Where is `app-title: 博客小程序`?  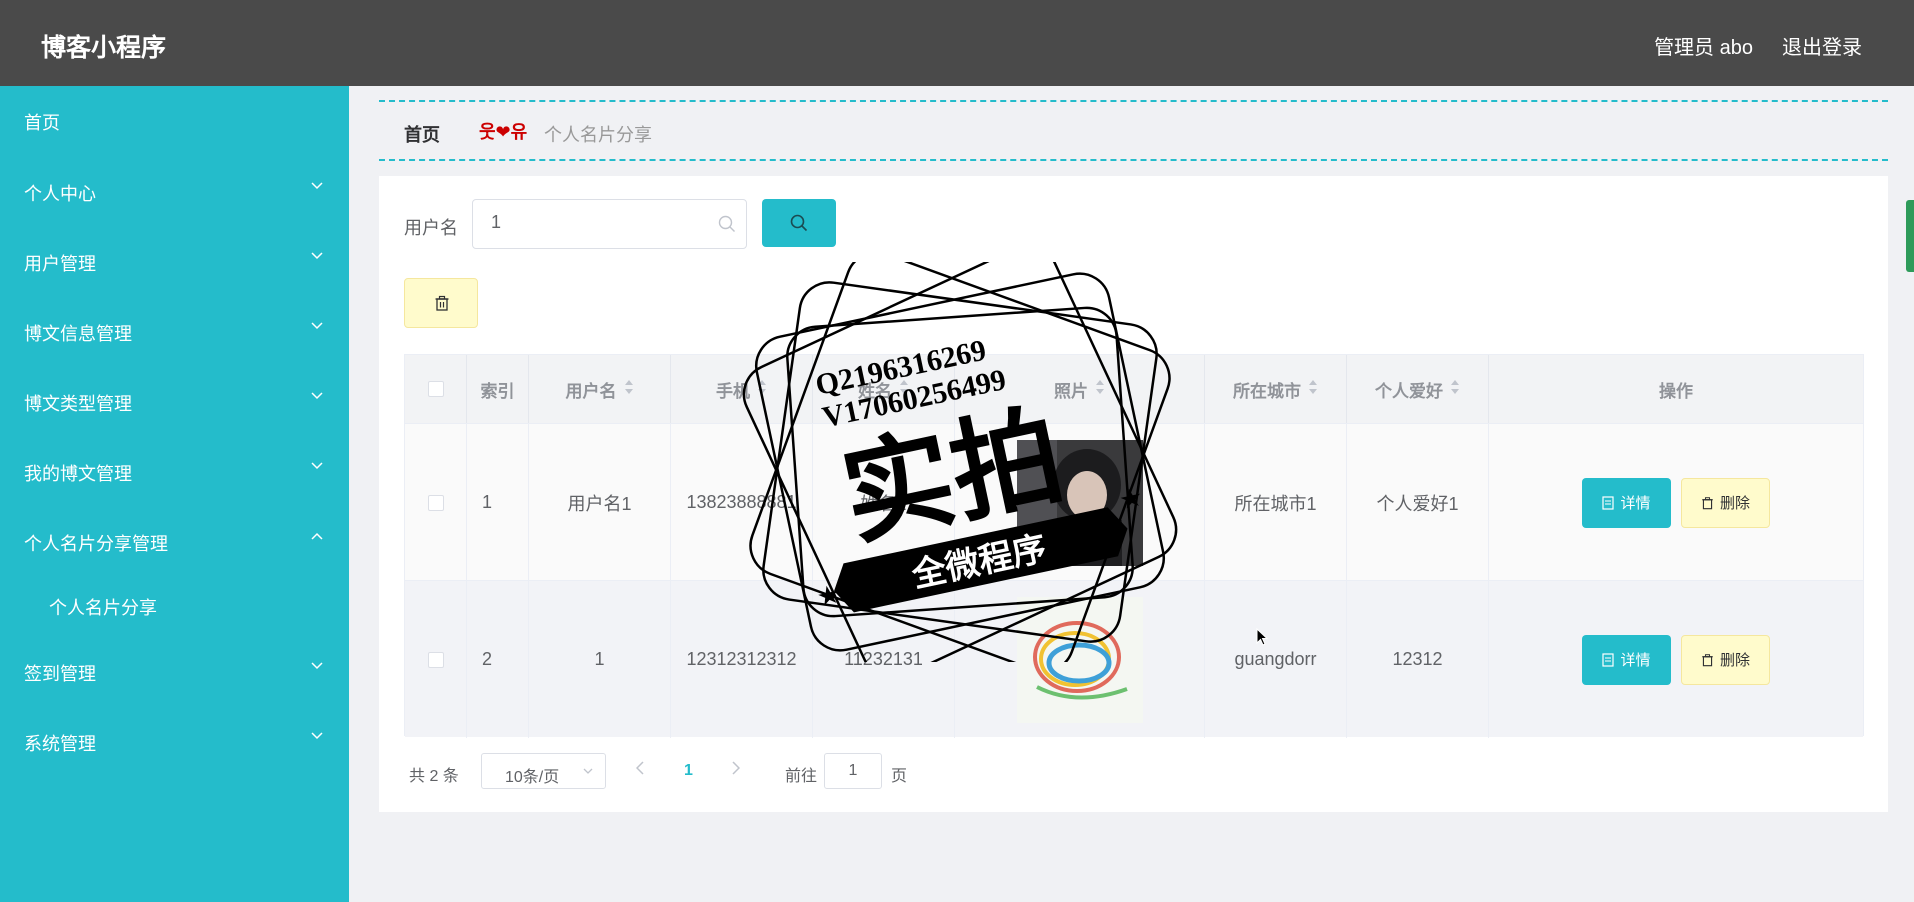
app-title: 博客小程序 is located at coordinates (104, 48).